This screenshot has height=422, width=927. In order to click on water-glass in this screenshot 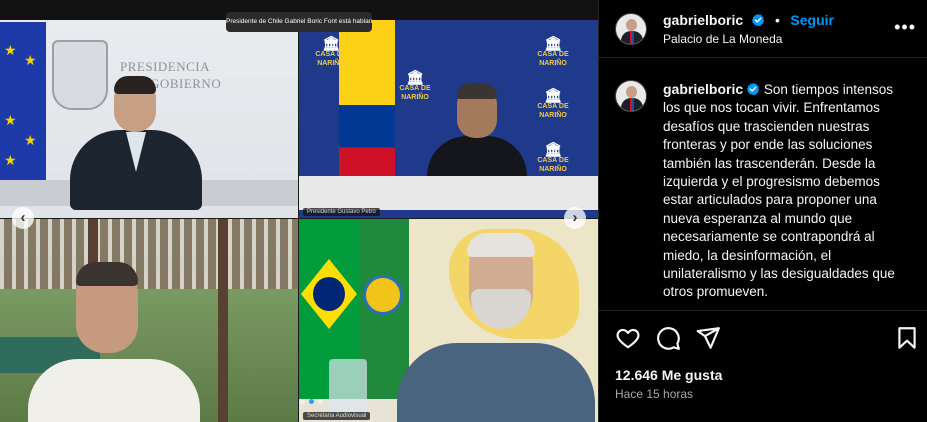, I will do `click(348, 387)`.